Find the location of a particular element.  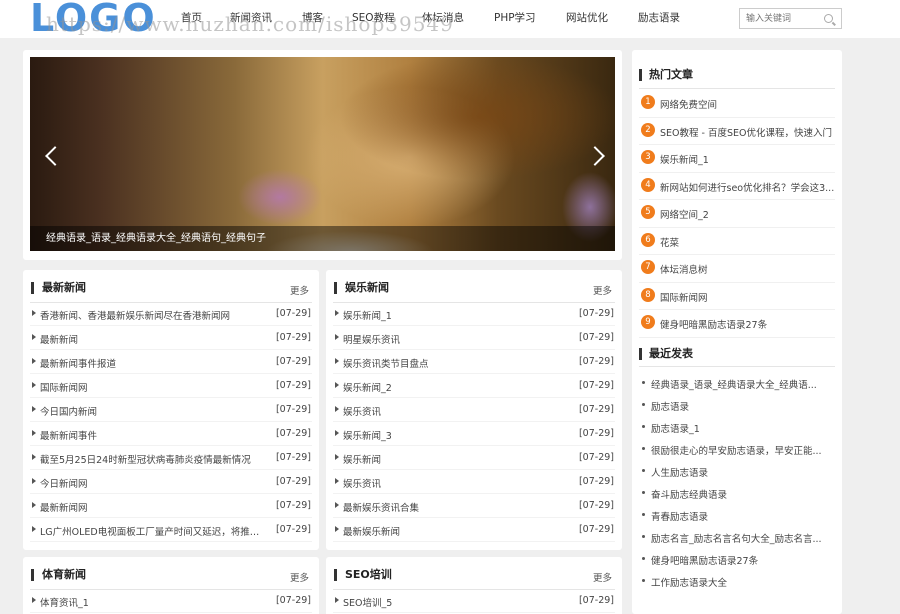

list-item: 5 网络空间_2 is located at coordinates (737, 214).